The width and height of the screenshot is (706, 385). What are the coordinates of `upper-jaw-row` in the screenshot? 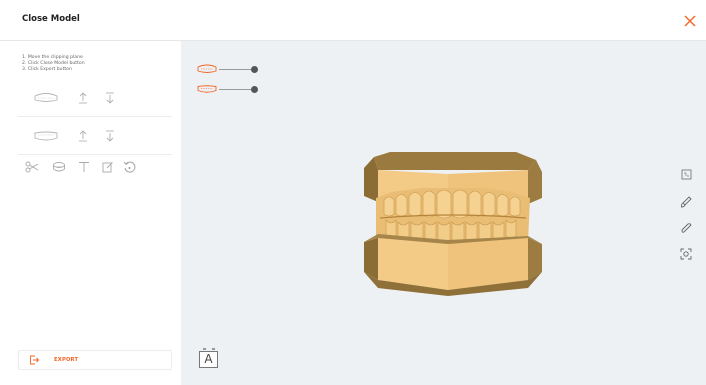 It's located at (95, 98).